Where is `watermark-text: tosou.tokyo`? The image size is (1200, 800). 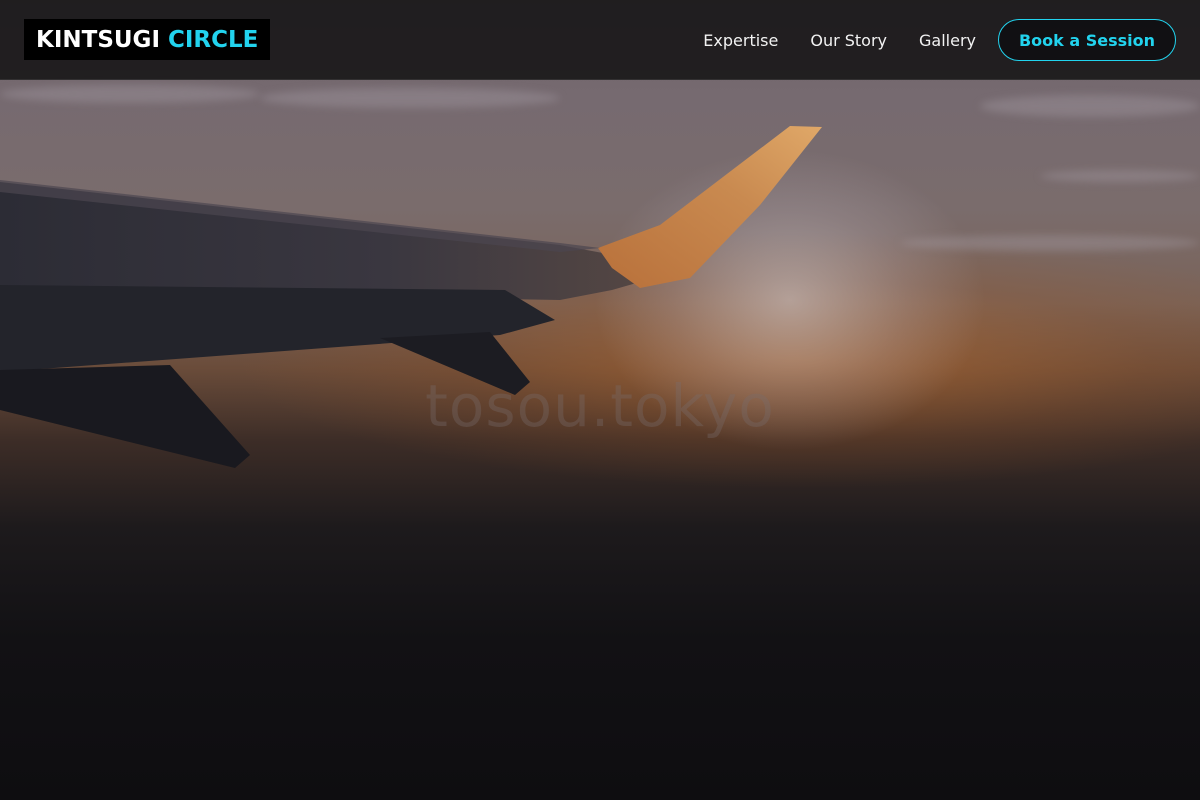
watermark-text: tosou.tokyo is located at coordinates (600, 406).